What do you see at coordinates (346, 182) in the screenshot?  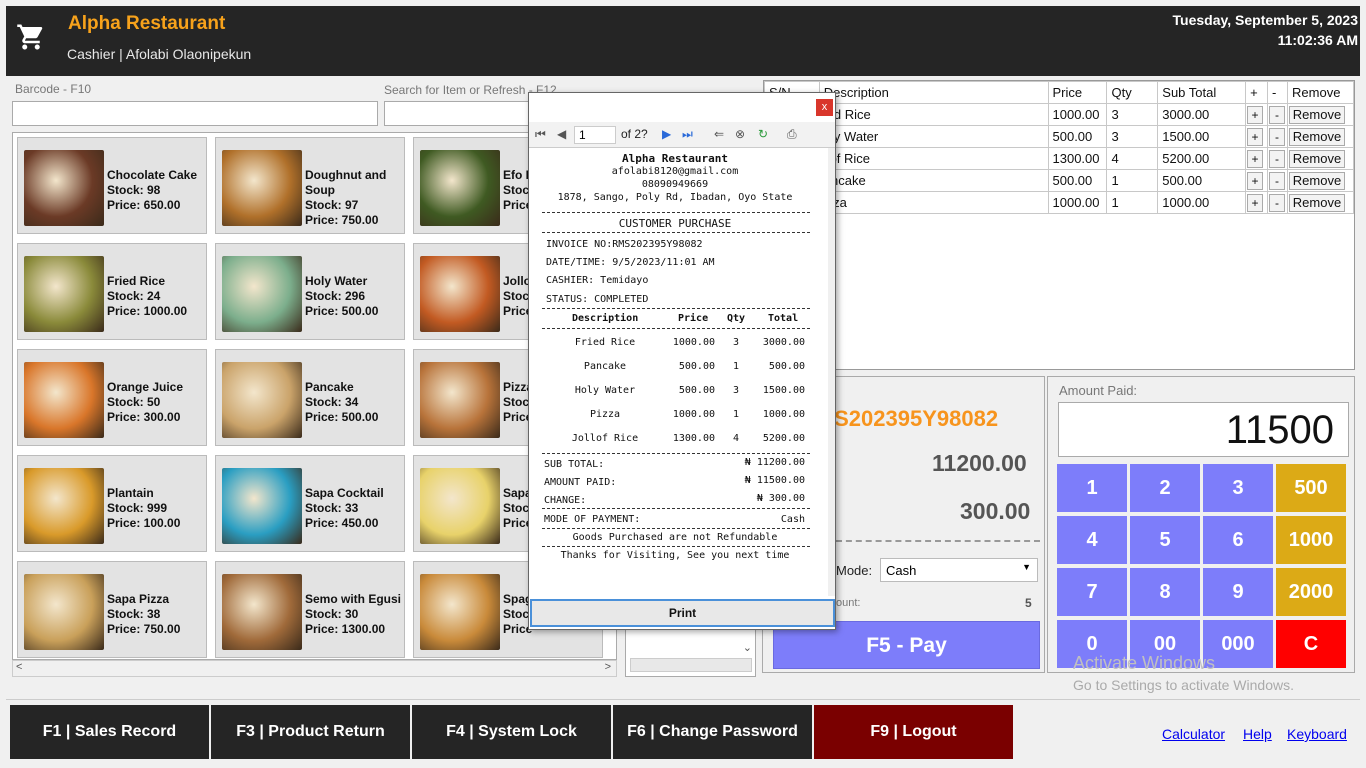 I see `product-name: Doughnut and Soup` at bounding box center [346, 182].